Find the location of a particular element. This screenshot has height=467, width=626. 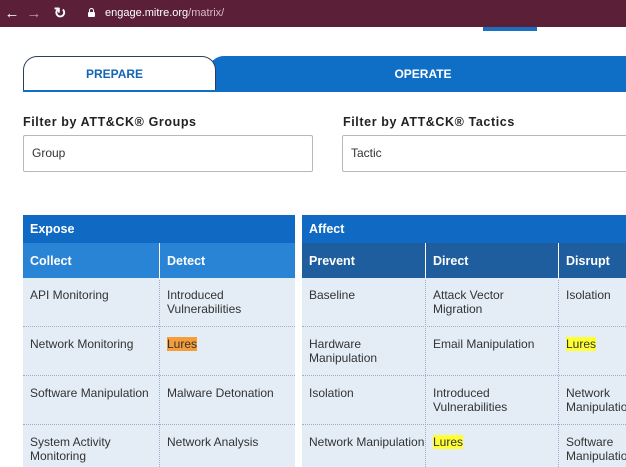

tactics-filter-input: Tactic is located at coordinates (484, 153).